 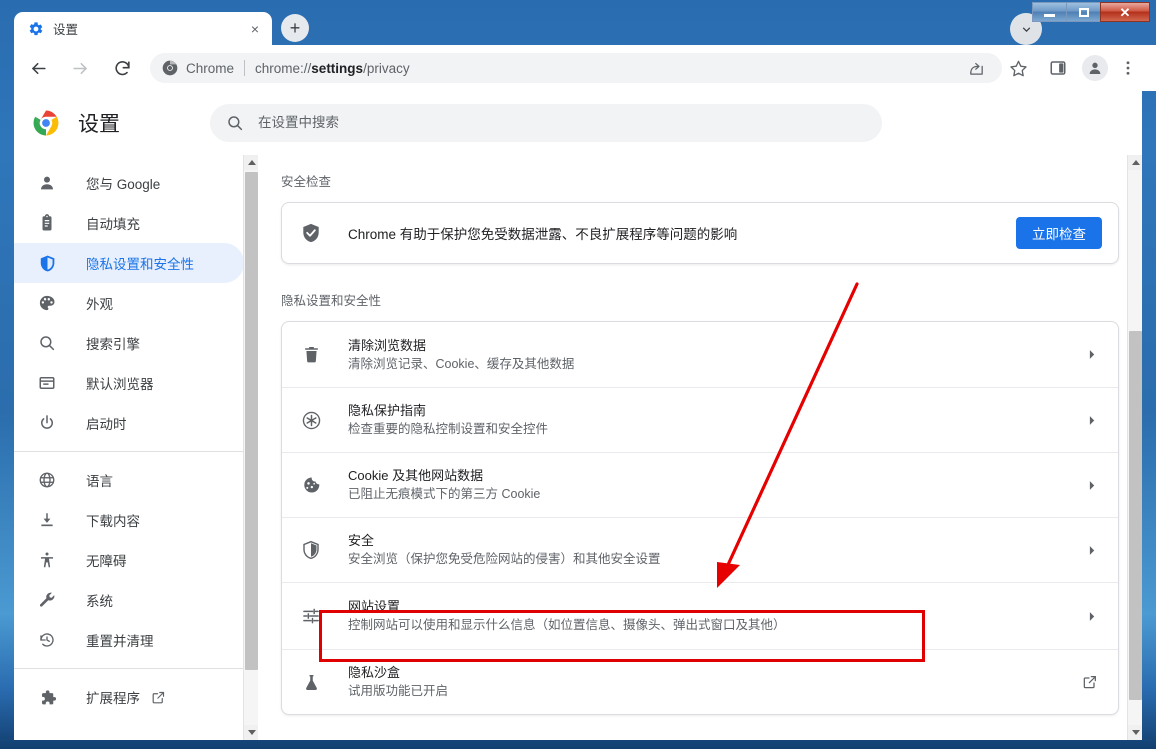 What do you see at coordinates (1083, 12) in the screenshot?
I see `maximize-button` at bounding box center [1083, 12].